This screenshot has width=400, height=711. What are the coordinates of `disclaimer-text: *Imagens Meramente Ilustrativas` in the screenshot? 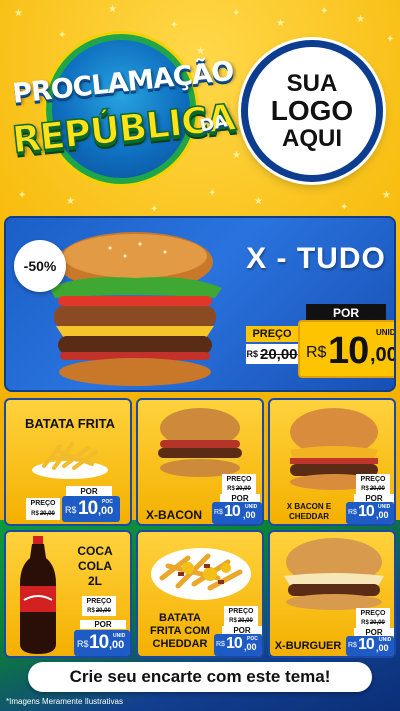 It's located at (64, 701).